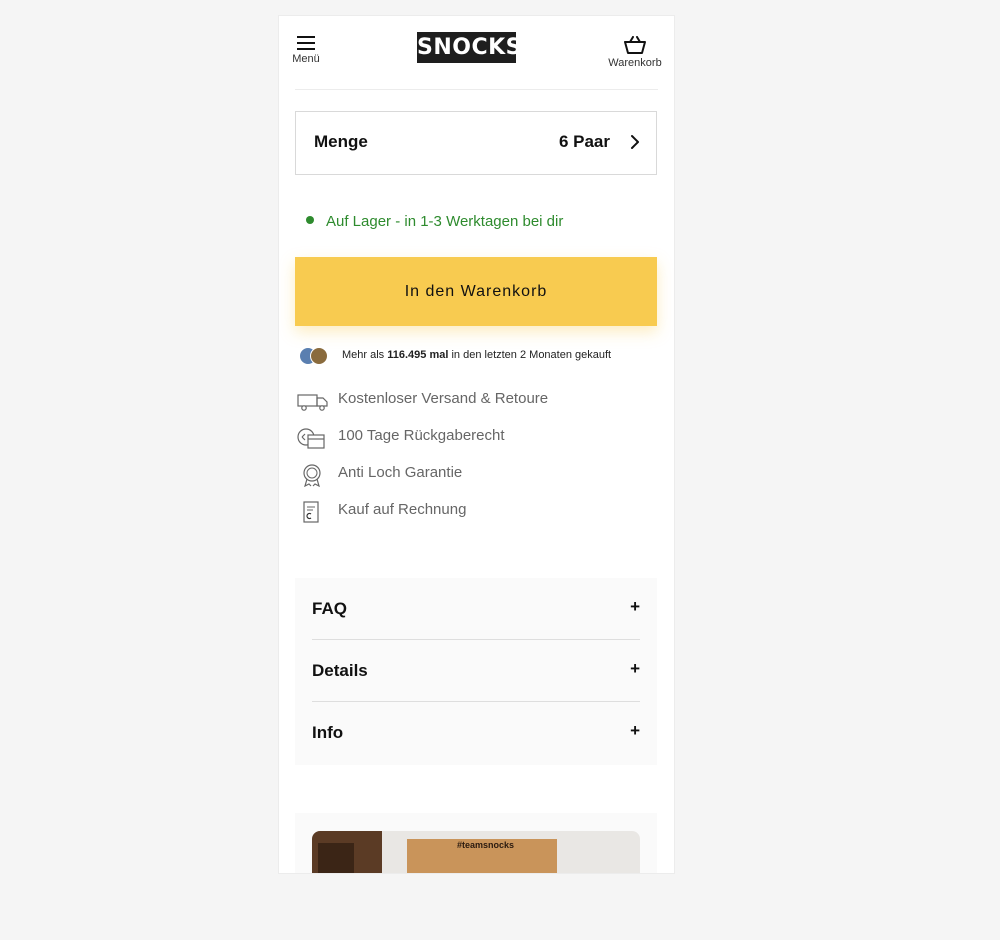  What do you see at coordinates (311, 438) in the screenshot?
I see `return-calendar-icon` at bounding box center [311, 438].